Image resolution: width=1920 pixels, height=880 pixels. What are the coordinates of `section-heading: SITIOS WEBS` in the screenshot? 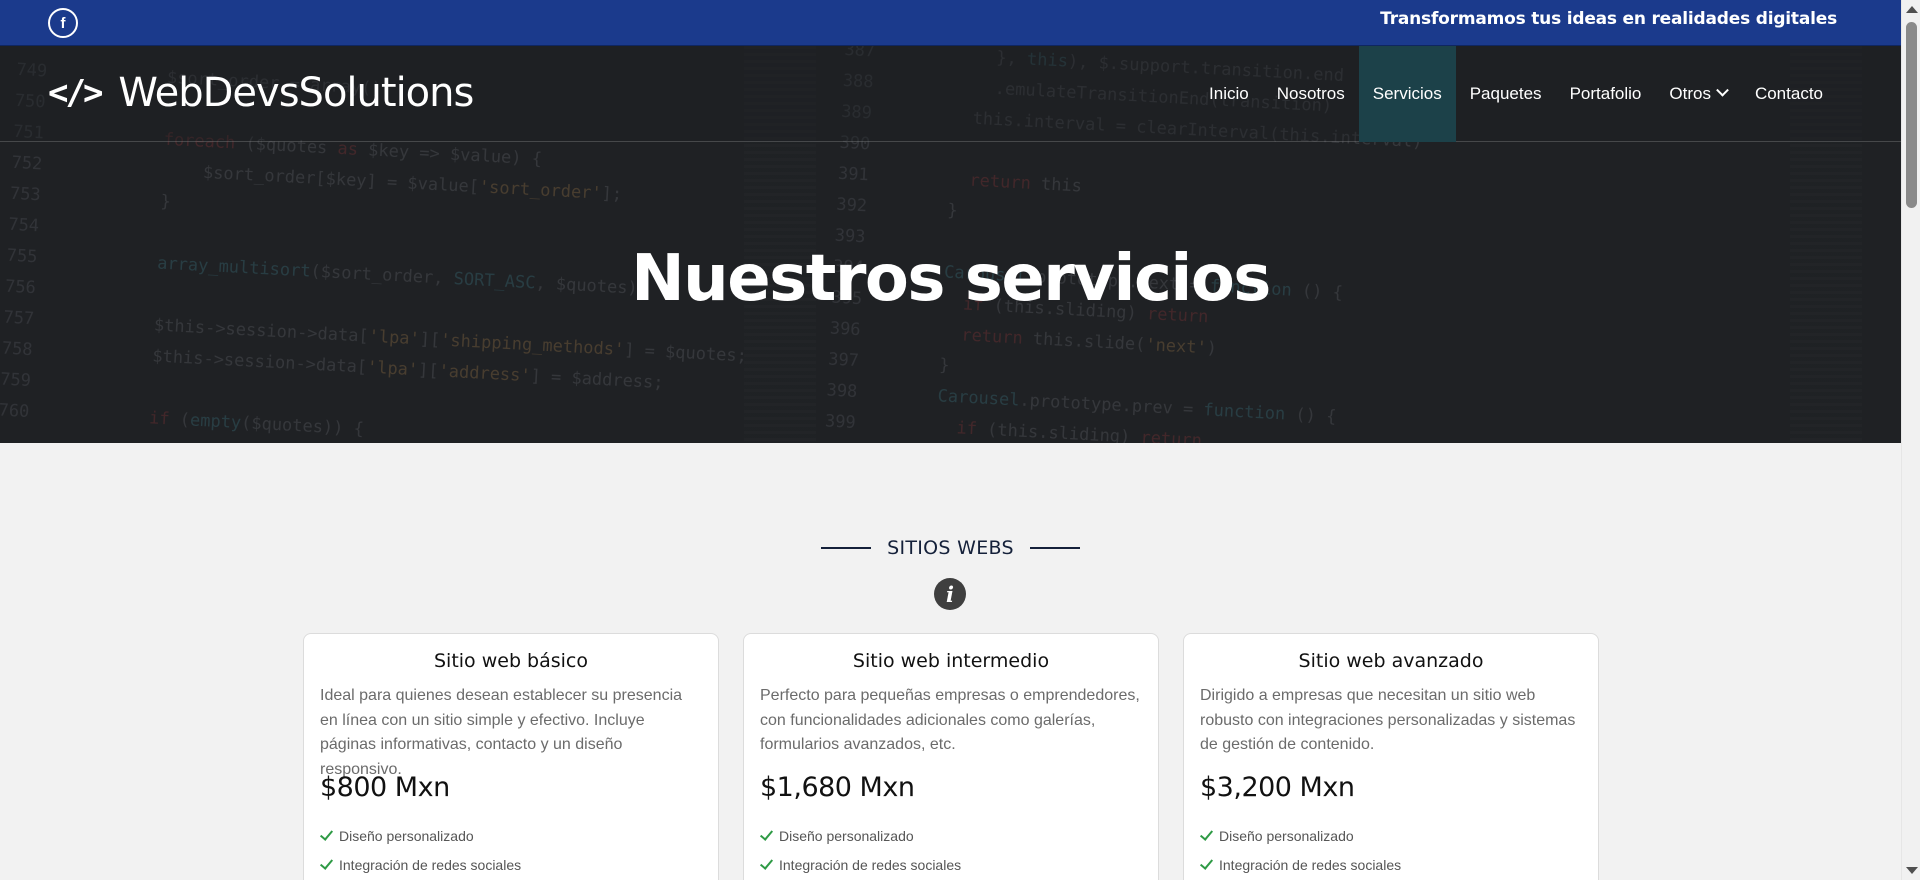 It's located at (950, 548).